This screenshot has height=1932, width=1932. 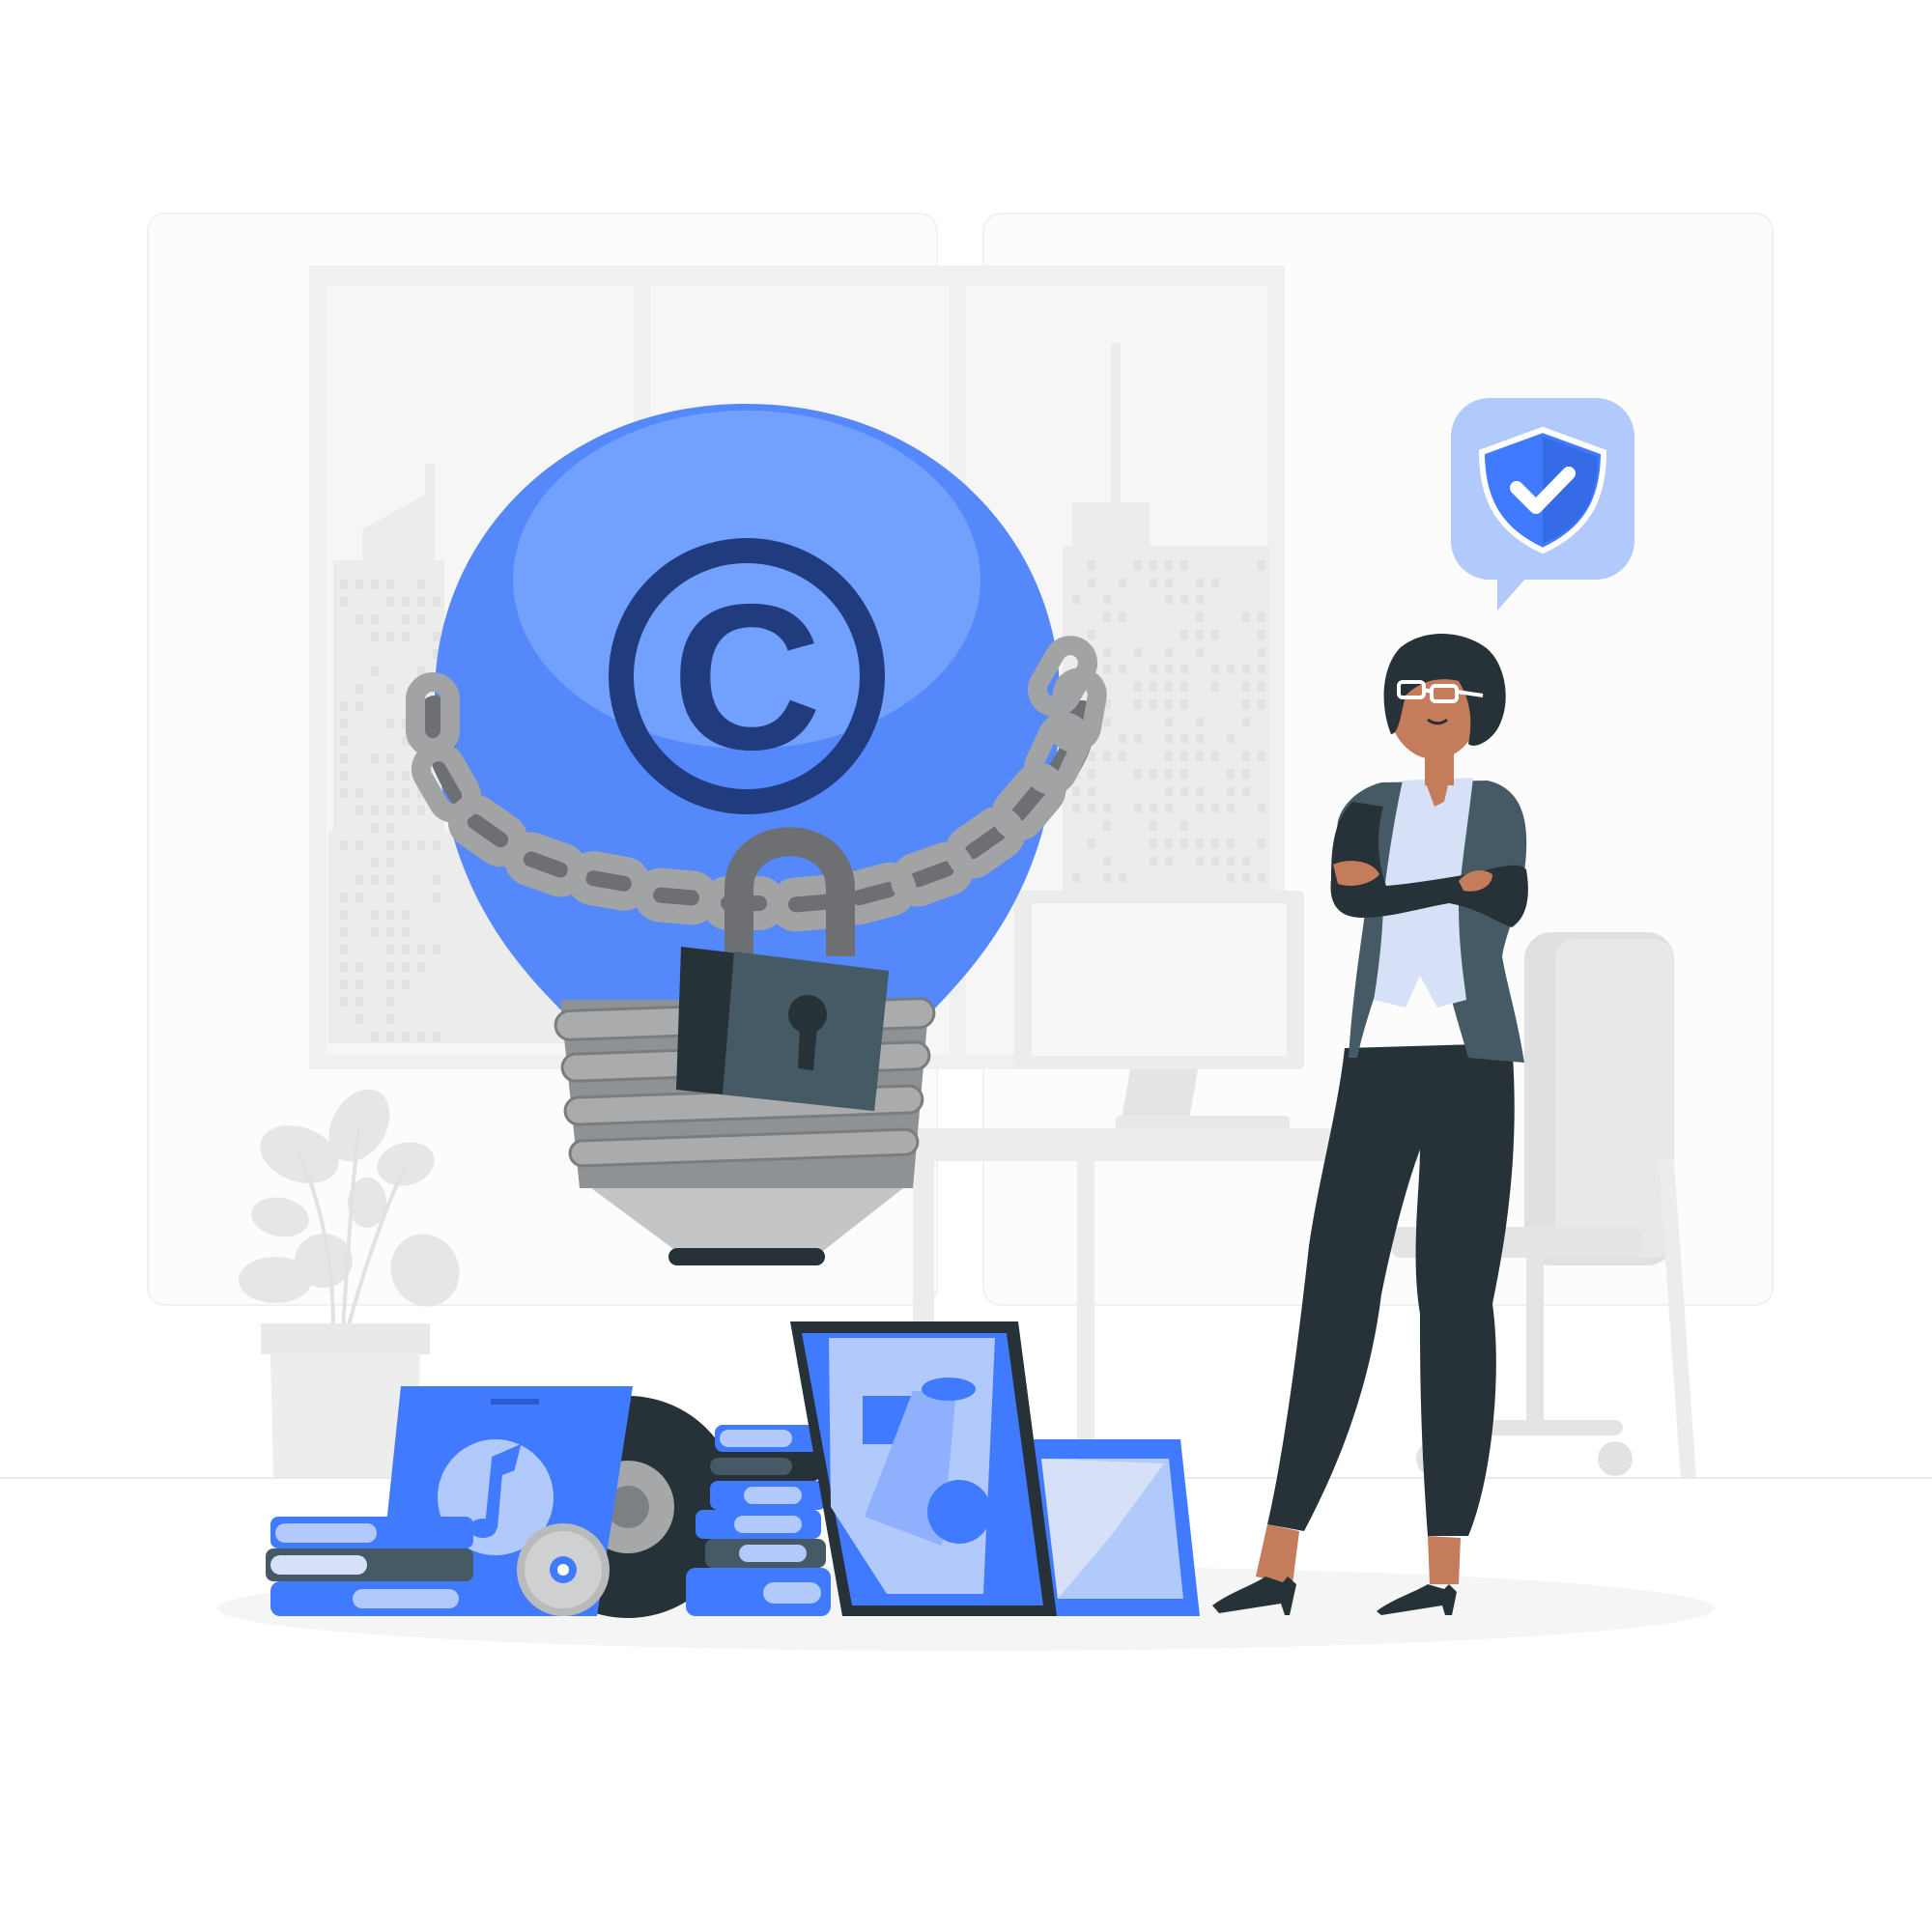 I want to click on copyright-letter: C, so click(x=746, y=676).